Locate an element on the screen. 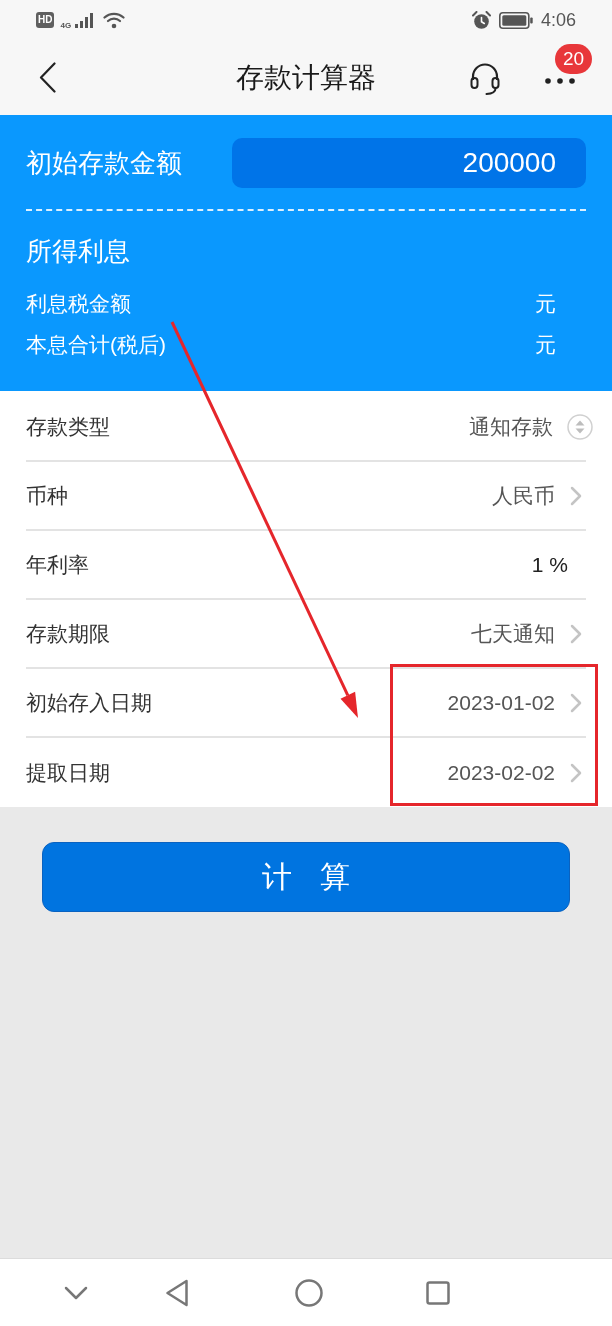 This screenshot has height=1326, width=612. recents-icon is located at coordinates (438, 1292).